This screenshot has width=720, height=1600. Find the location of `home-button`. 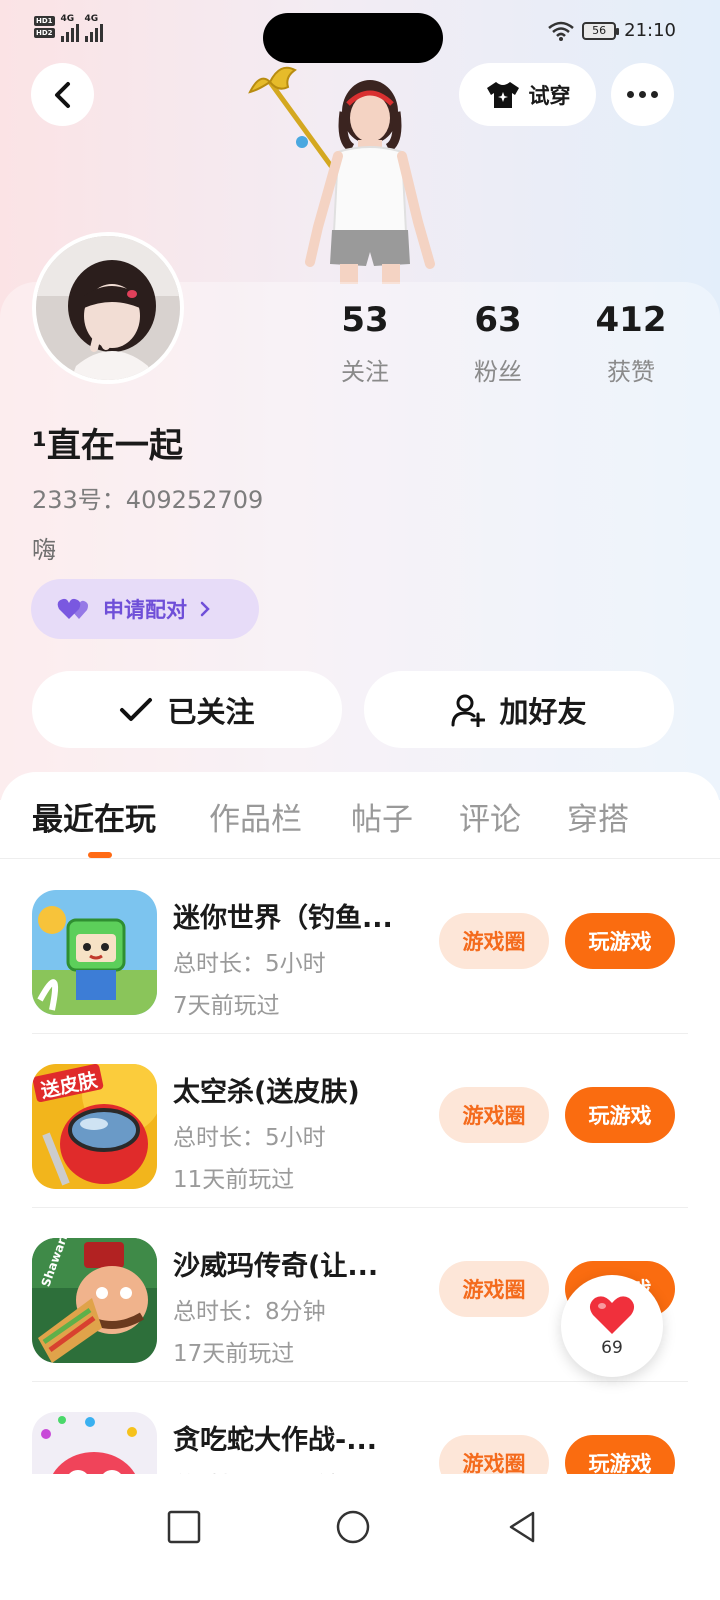

home-button is located at coordinates (353, 1527).